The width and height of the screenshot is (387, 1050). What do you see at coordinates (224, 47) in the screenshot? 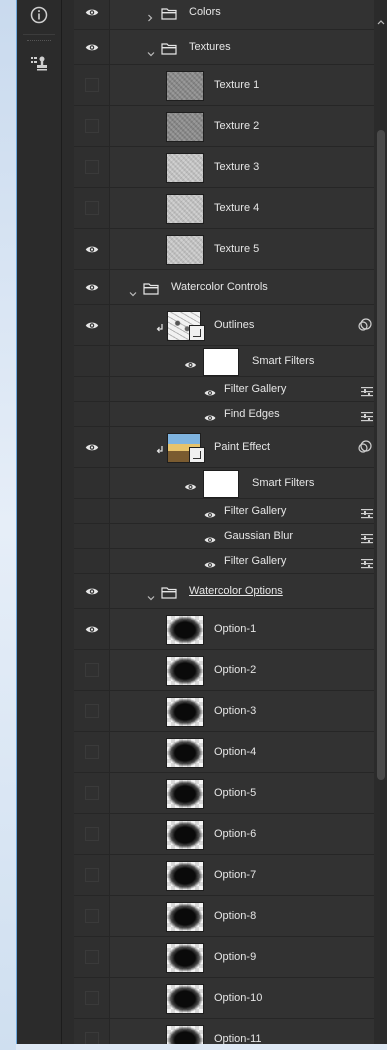
I see `layer-row-group: Textures` at bounding box center [224, 47].